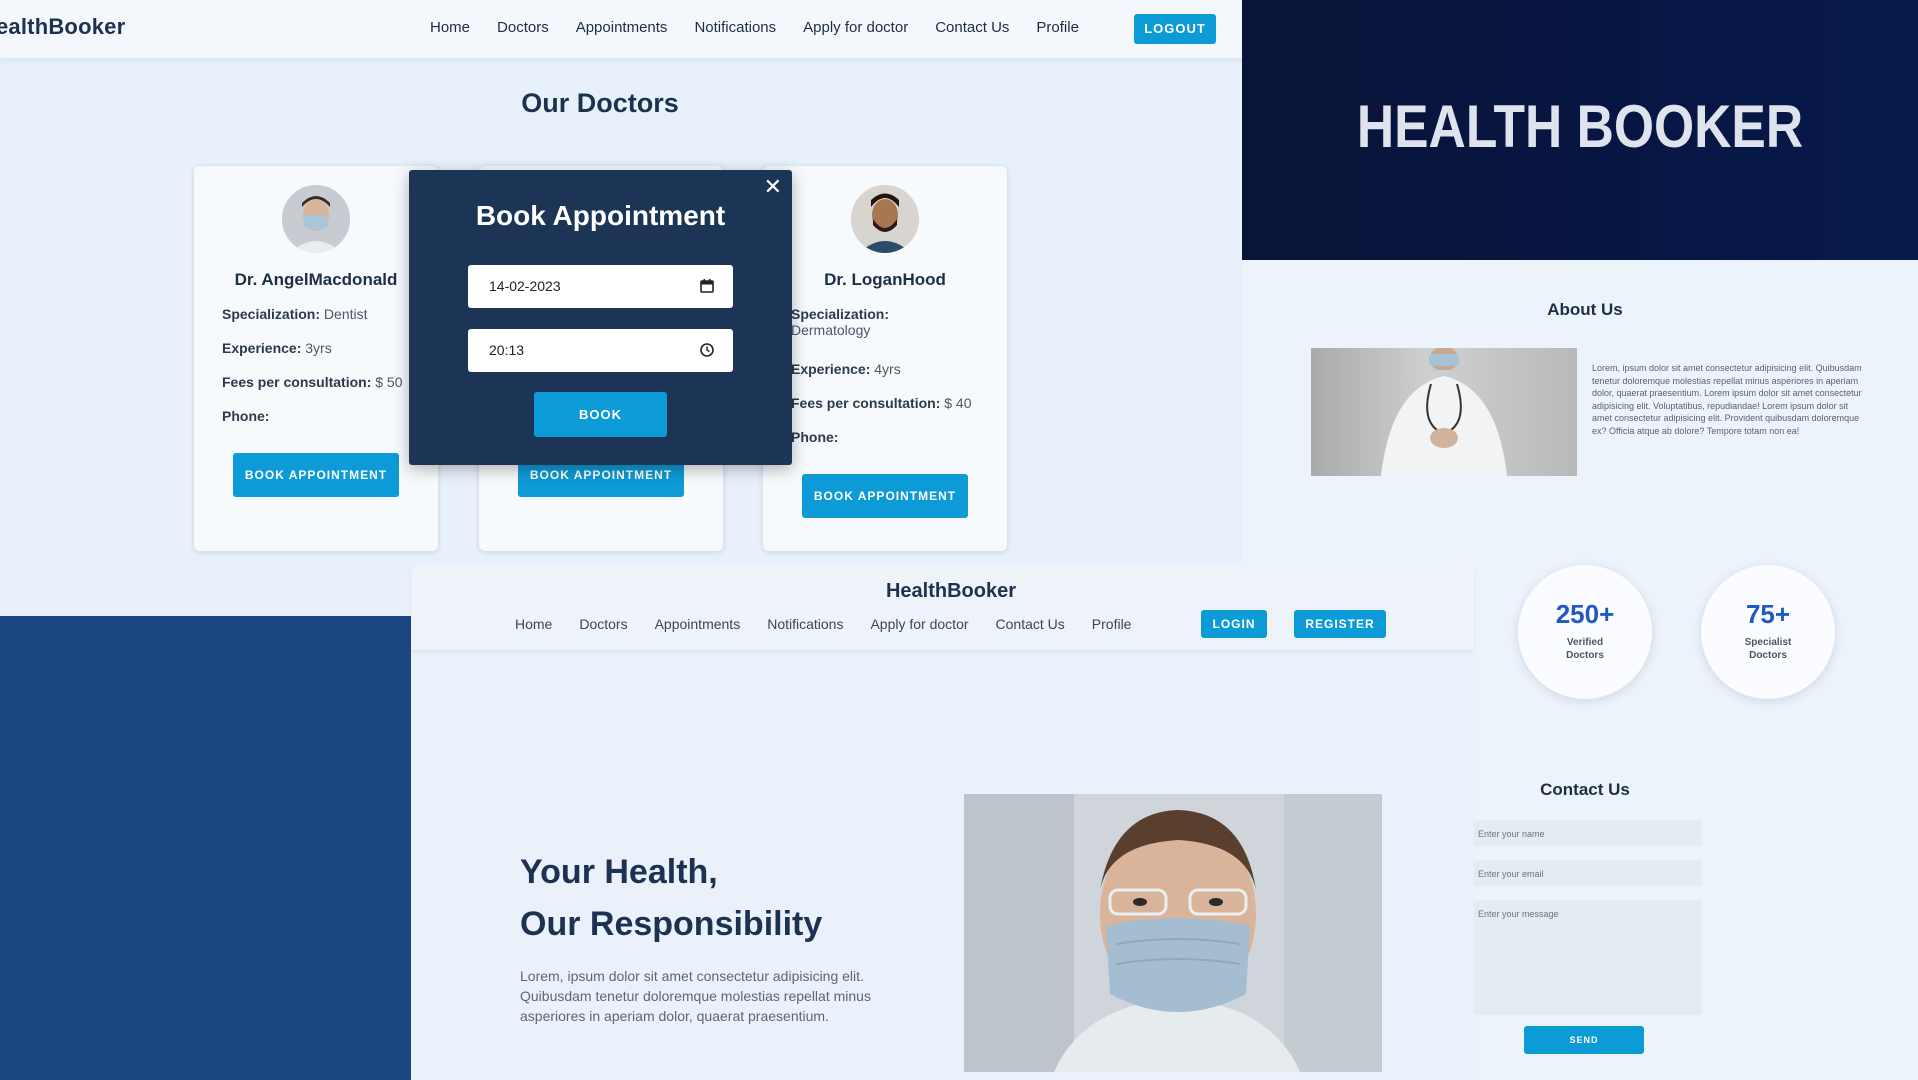 The width and height of the screenshot is (1918, 1080). Describe the element at coordinates (1768, 632) in the screenshot. I see `specialist-doctors-stat: 75+ Specialist Doctors` at that location.